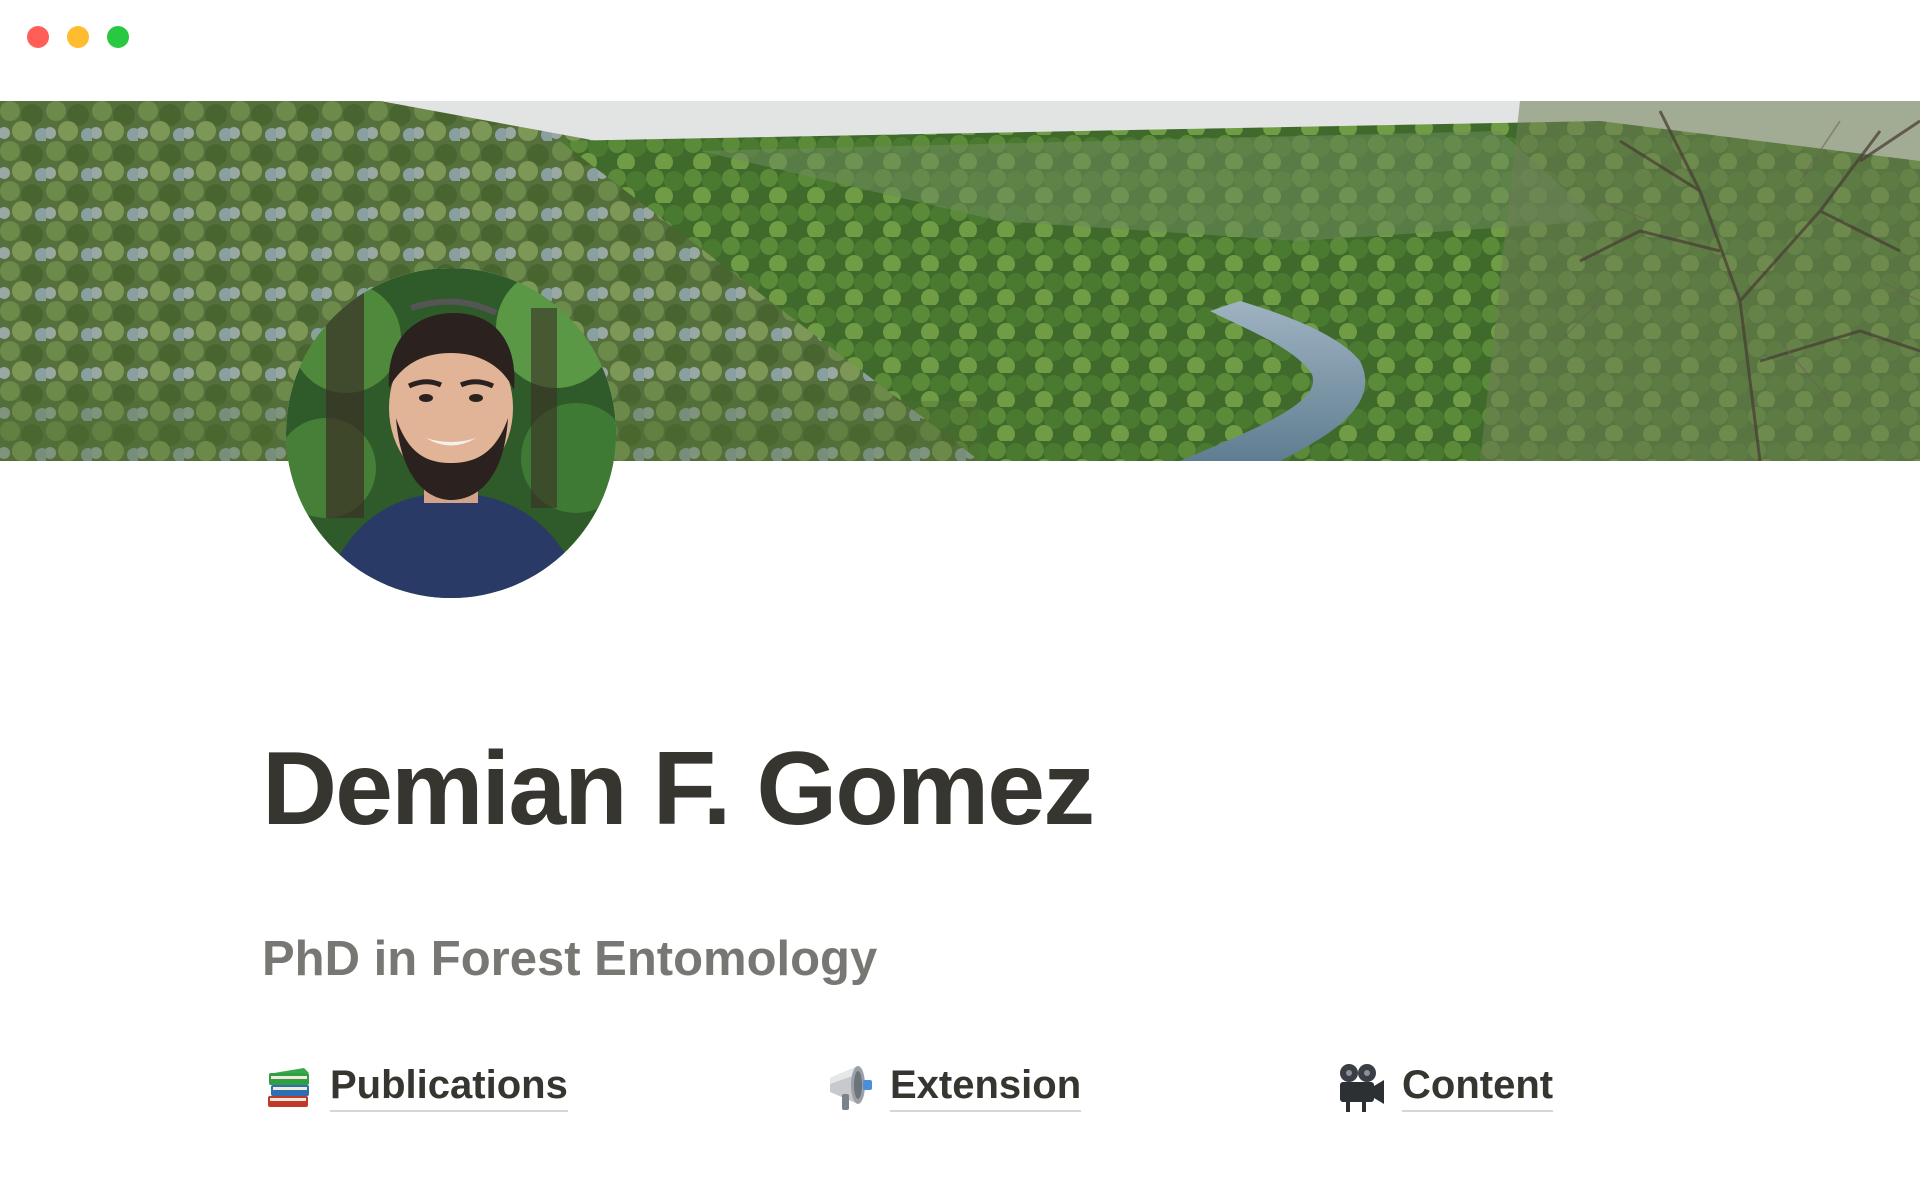  Describe the element at coordinates (289, 1087) in the screenshot. I see `books-icon` at that location.